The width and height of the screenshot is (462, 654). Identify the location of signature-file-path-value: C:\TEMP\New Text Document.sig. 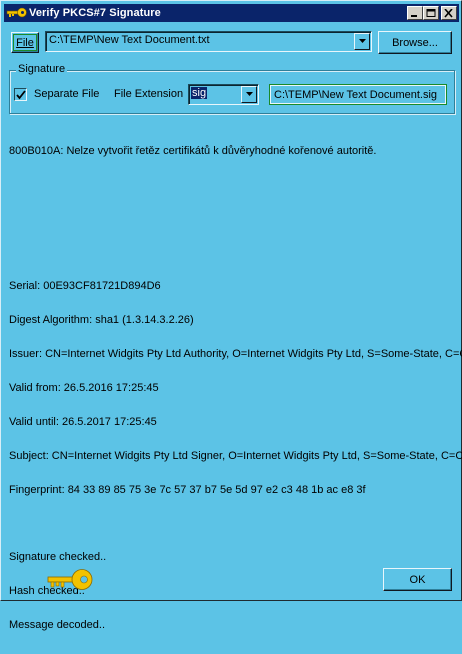
(356, 94).